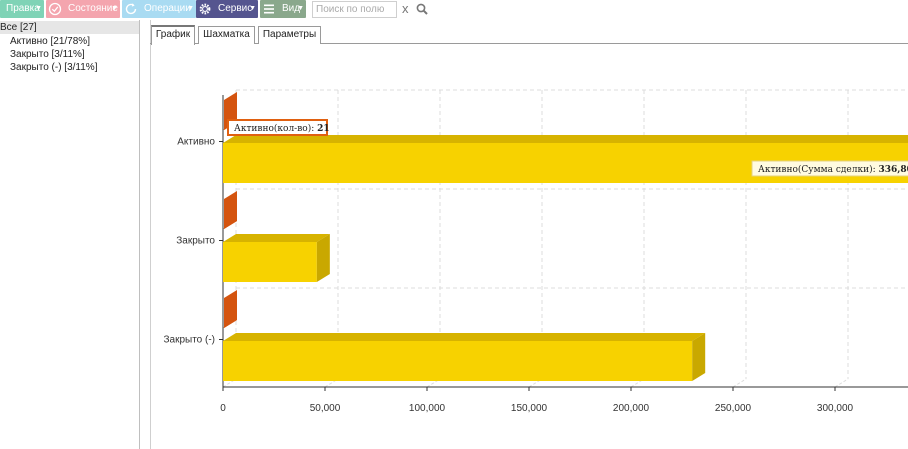 The height and width of the screenshot is (449, 908). Describe the element at coordinates (69, 27) in the screenshot. I see `tree-root-all: Все [27]` at that location.